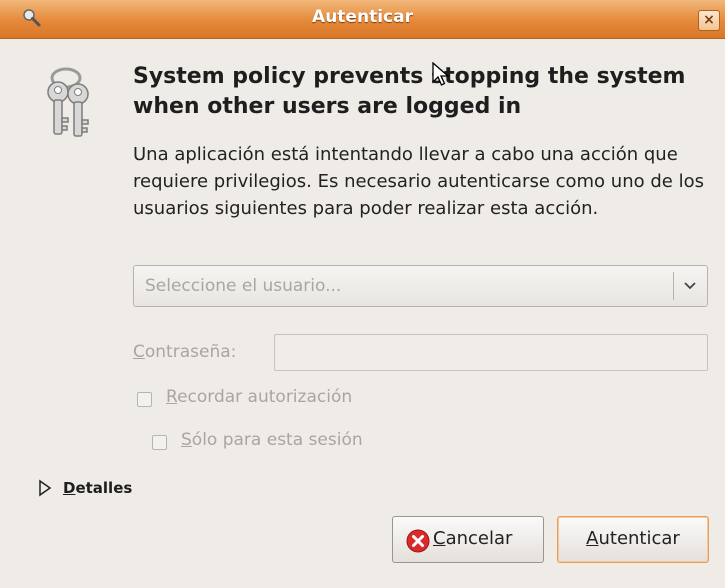 This screenshot has height=588, width=725. Describe the element at coordinates (97, 488) in the screenshot. I see `details-expander: Detalles` at that location.